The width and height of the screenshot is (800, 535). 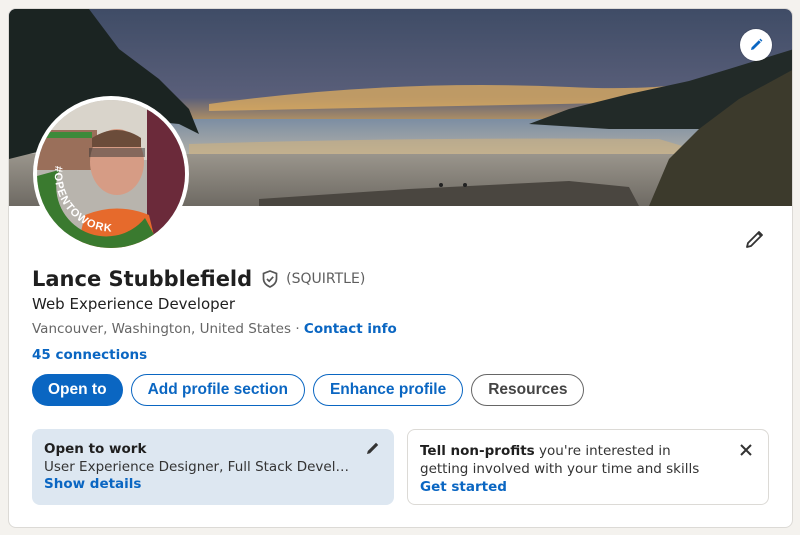 I want to click on profile-avatar: #OPENTOWORK, so click(x=111, y=174).